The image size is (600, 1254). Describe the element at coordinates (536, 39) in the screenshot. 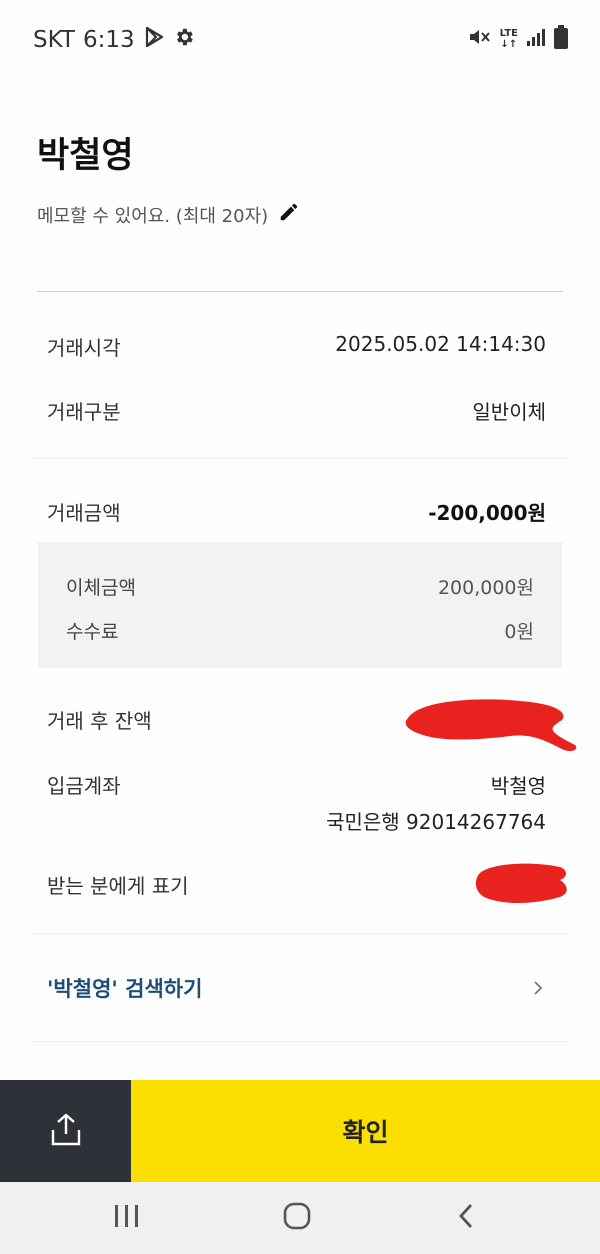

I see `signal-icon` at that location.